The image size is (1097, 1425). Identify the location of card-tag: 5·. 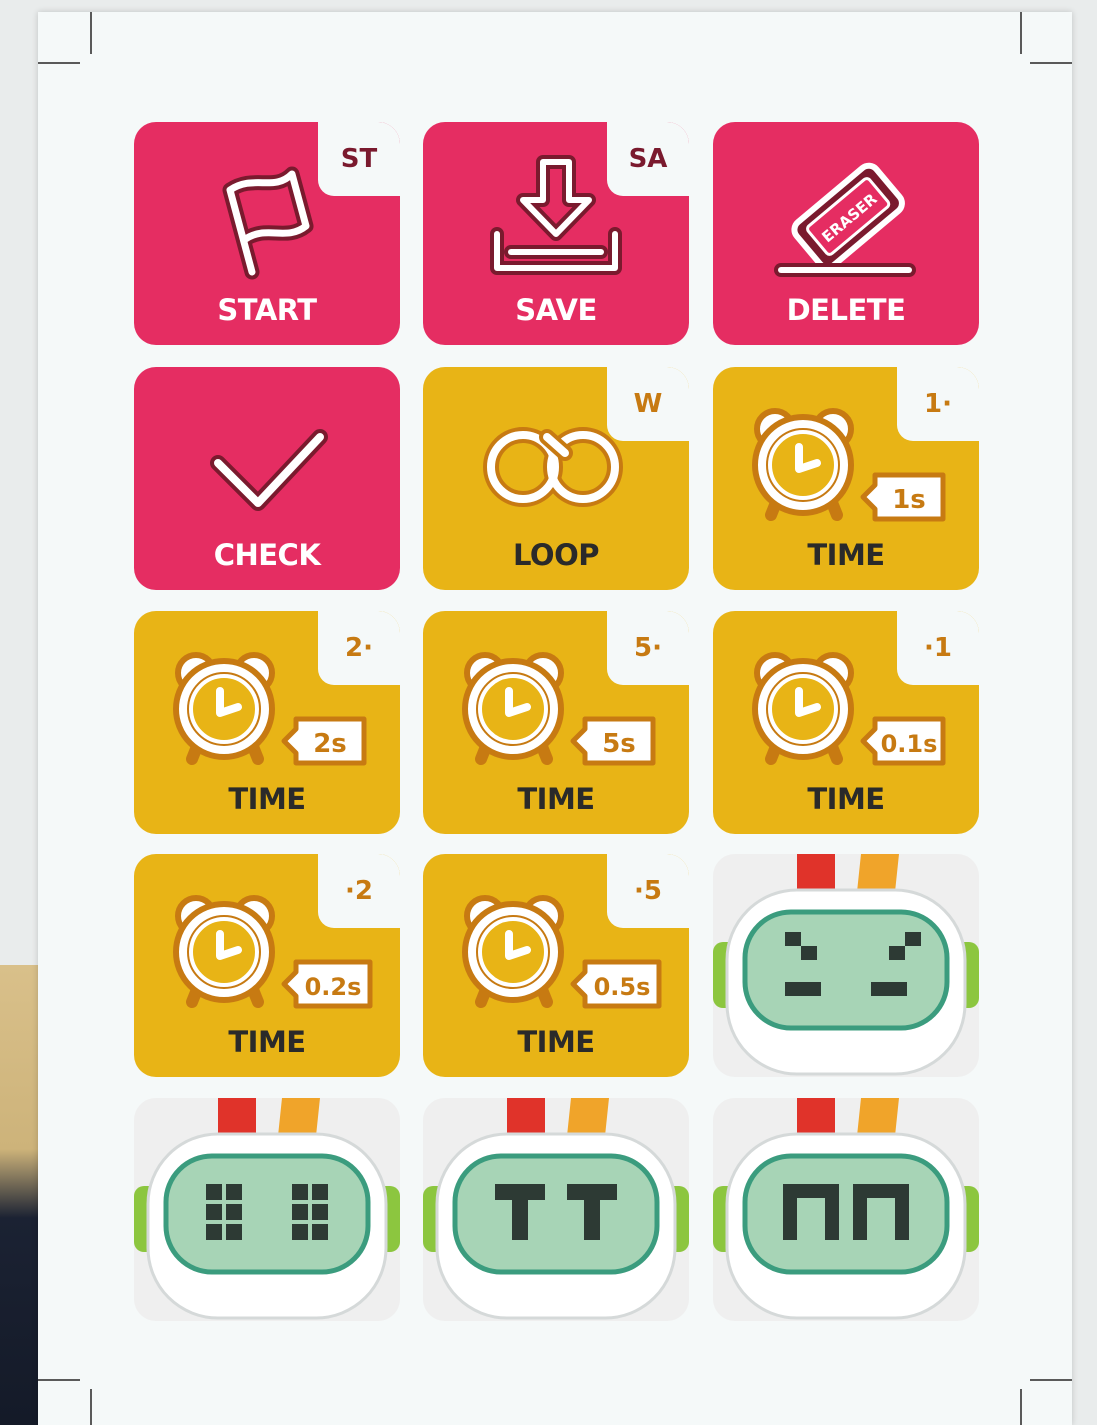
(648, 648).